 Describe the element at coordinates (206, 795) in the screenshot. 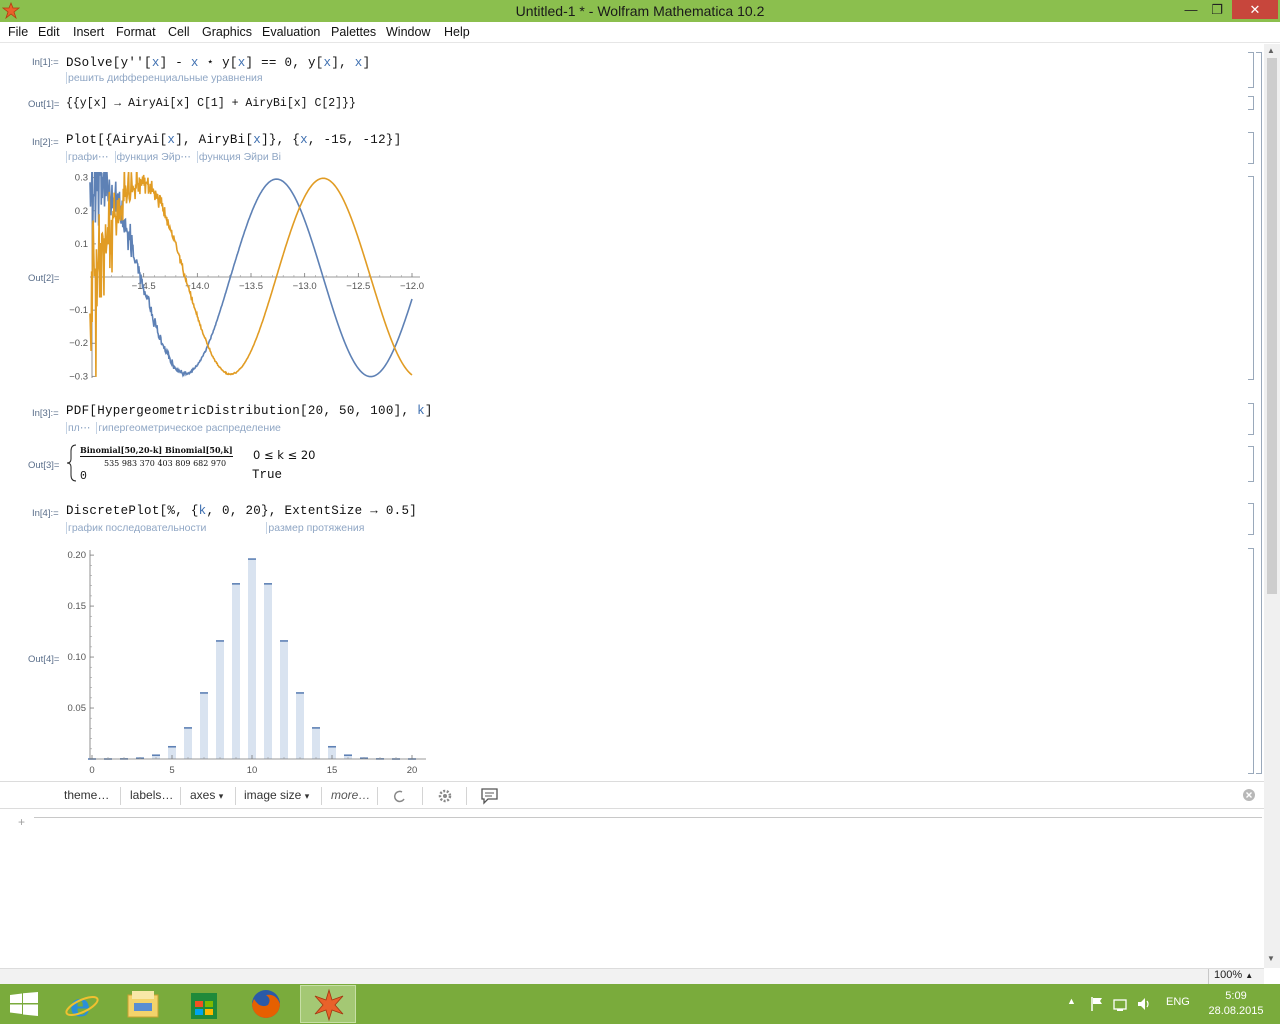

I see `suggest-axes-button: axes ▾` at that location.